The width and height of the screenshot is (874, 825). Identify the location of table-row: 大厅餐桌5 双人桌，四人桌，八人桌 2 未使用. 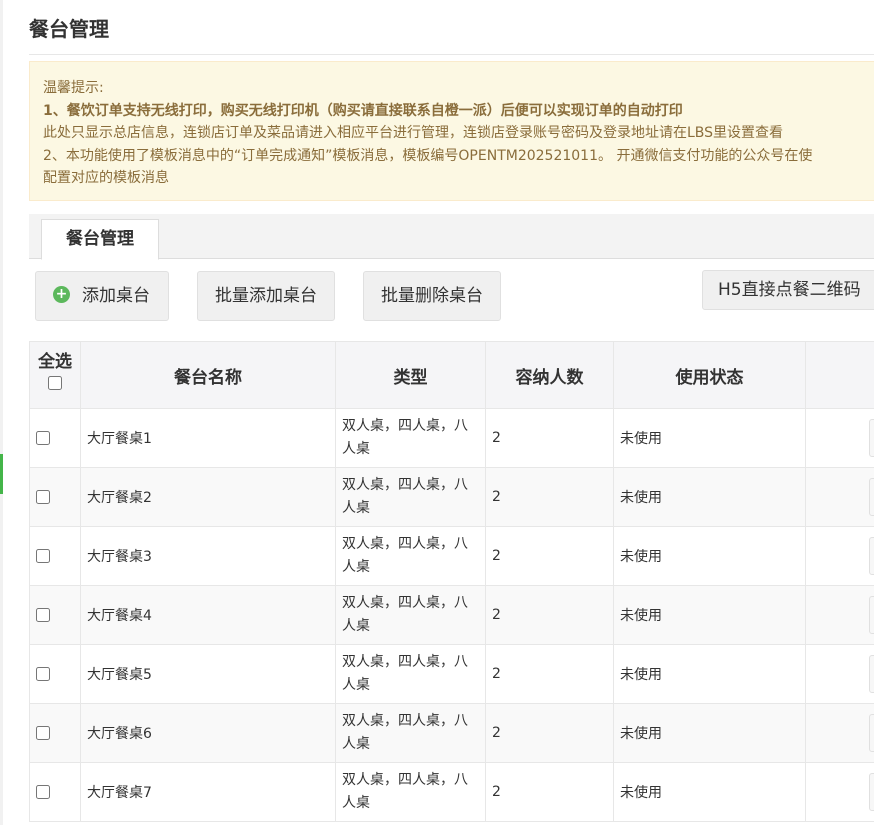
(451, 674).